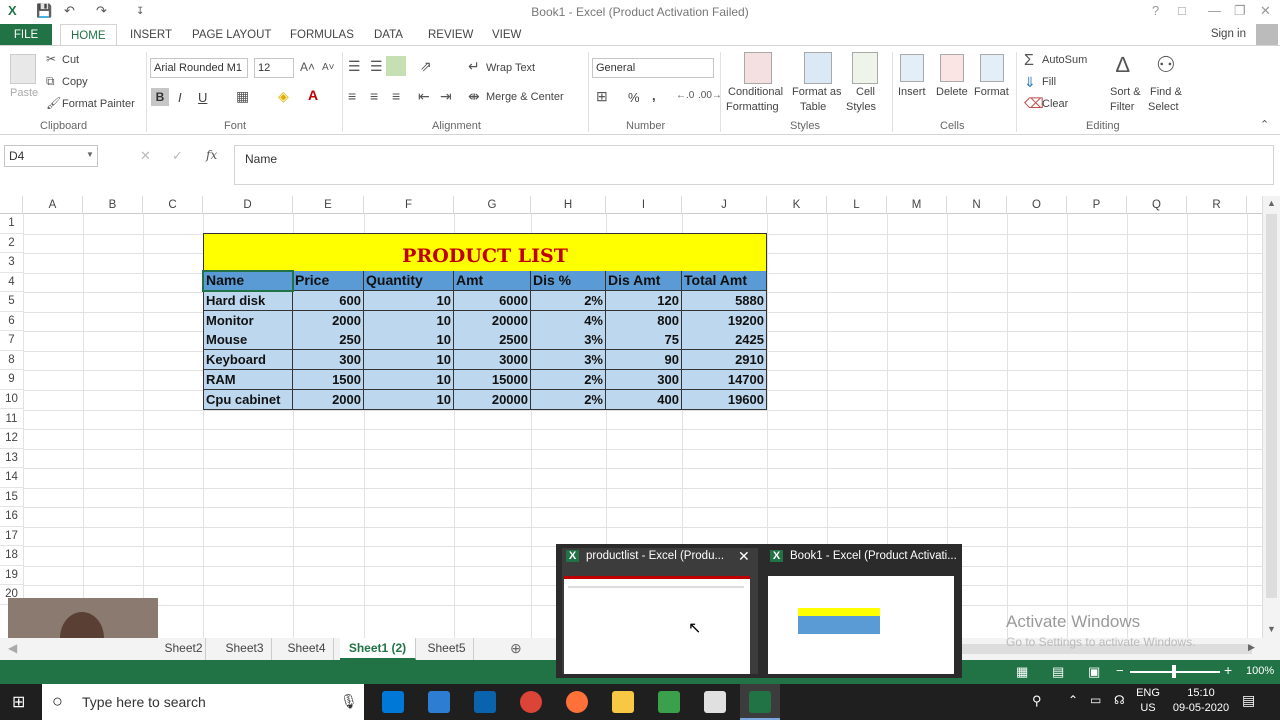  What do you see at coordinates (568, 281) in the screenshot?
I see `table-header-cell: Dis %` at bounding box center [568, 281].